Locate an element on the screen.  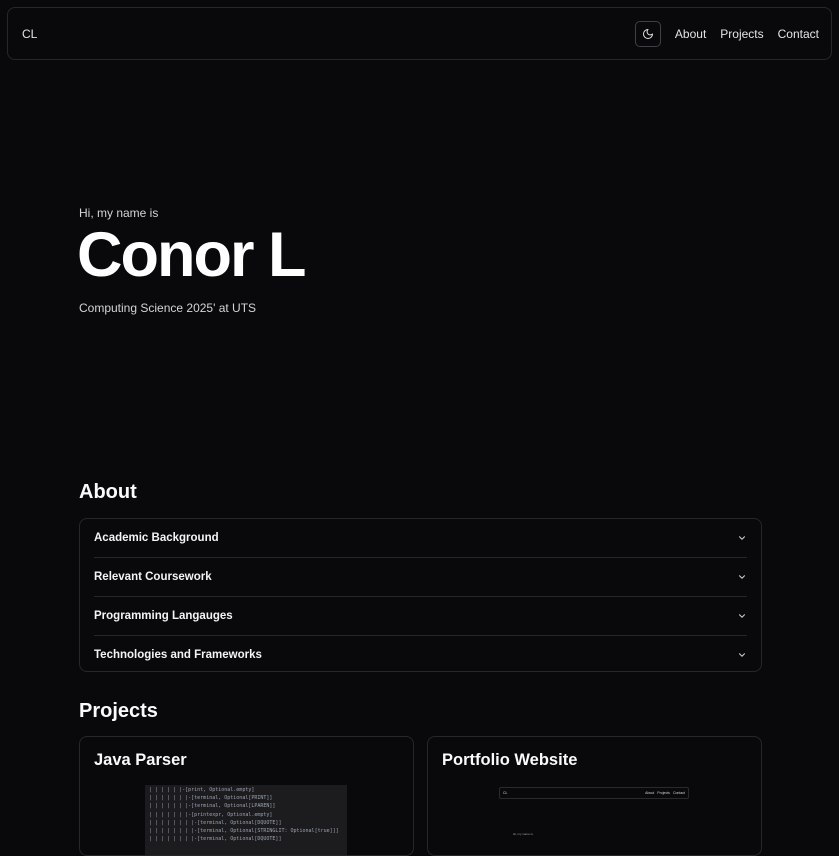
hero-subtitle: Computing Science 2025' at UTS is located at coordinates (168, 308).